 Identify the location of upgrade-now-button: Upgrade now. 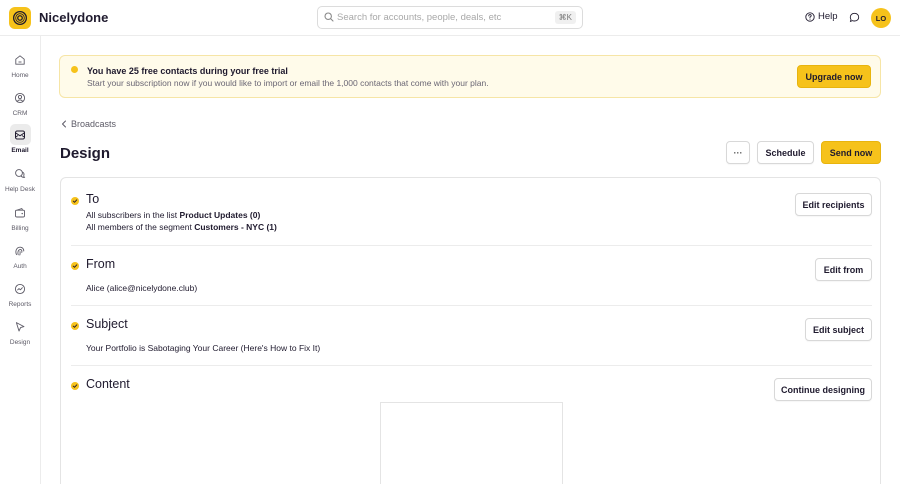
(834, 76).